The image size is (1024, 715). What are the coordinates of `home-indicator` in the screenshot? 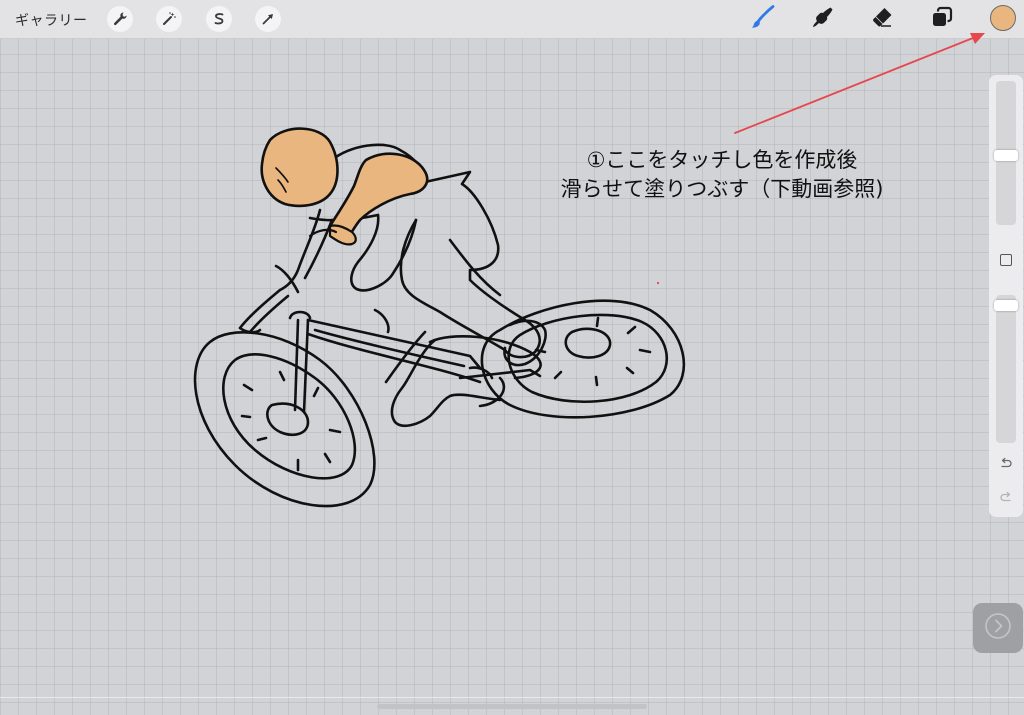 It's located at (512, 706).